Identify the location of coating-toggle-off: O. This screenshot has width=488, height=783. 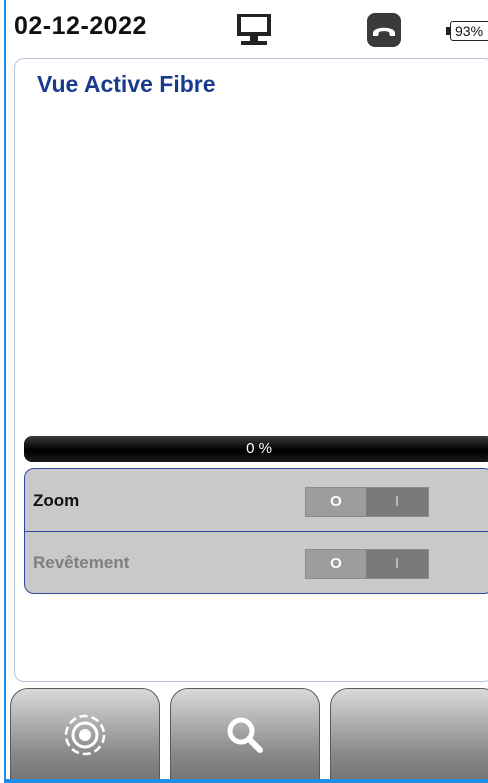
(336, 564).